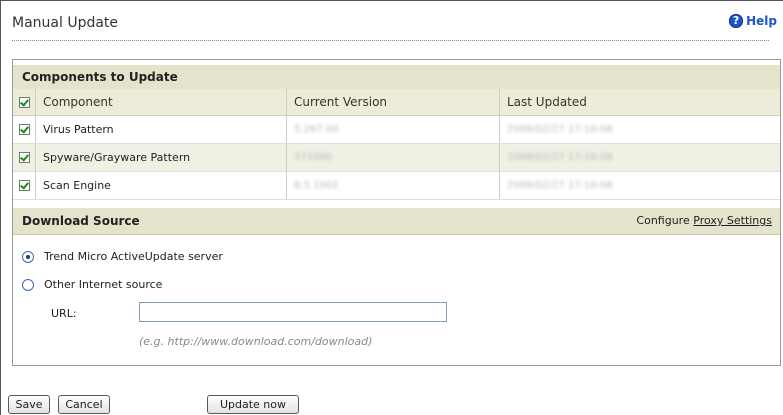  I want to click on current-version: 8.5.1002, so click(392, 185).